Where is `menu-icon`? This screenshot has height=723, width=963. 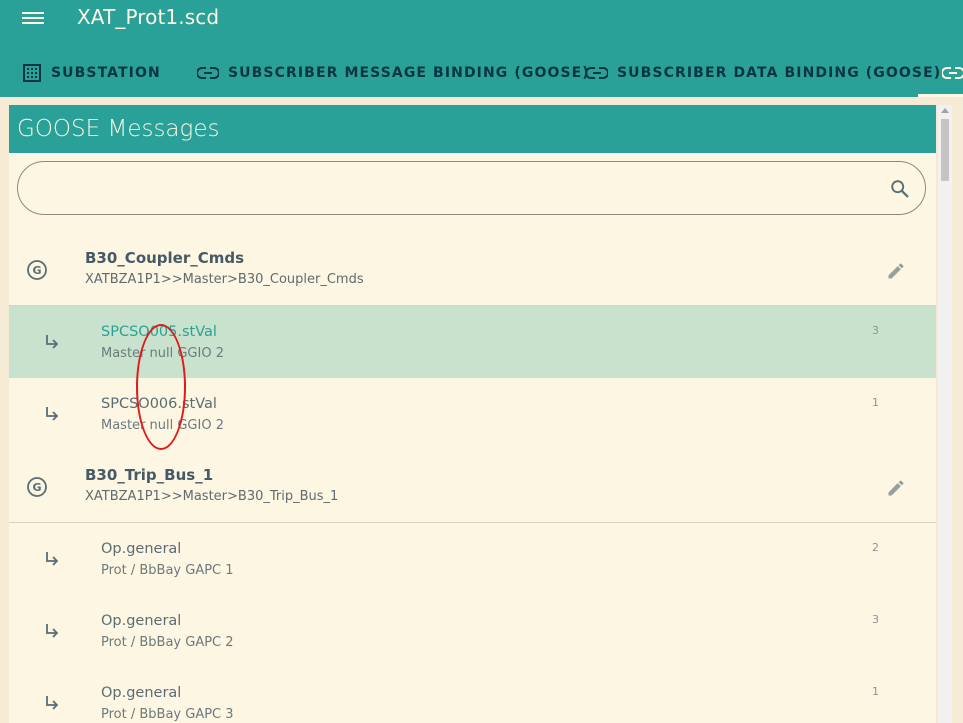 menu-icon is located at coordinates (33, 18).